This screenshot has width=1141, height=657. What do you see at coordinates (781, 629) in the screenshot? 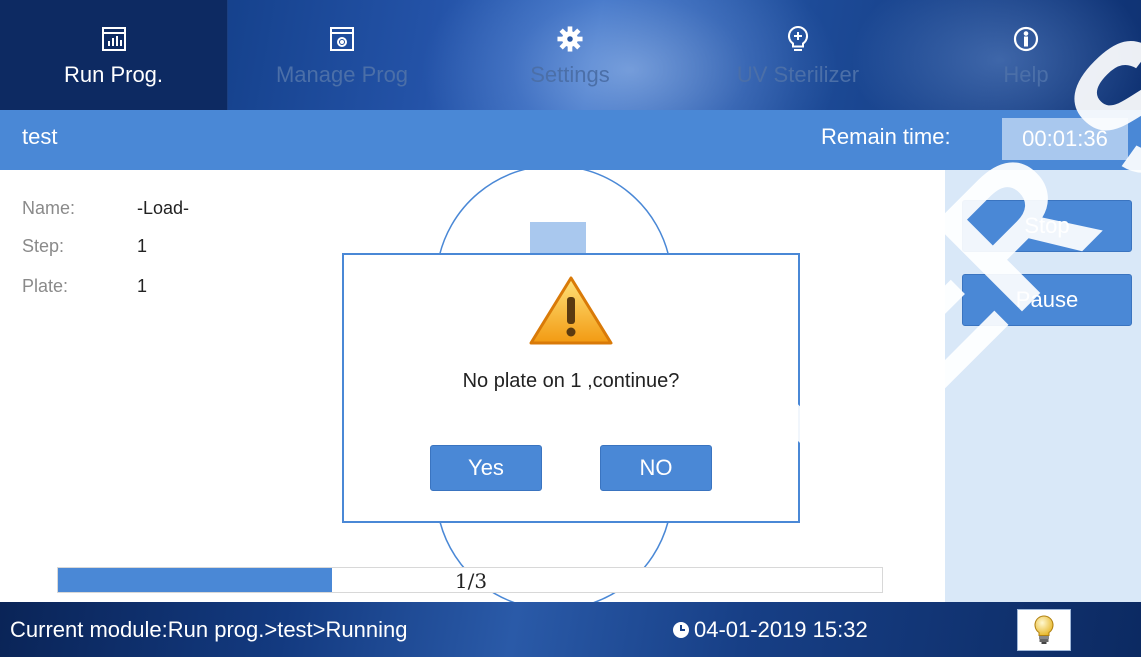
I see `datetime-value: 04-01-2019 15:32` at bounding box center [781, 629].